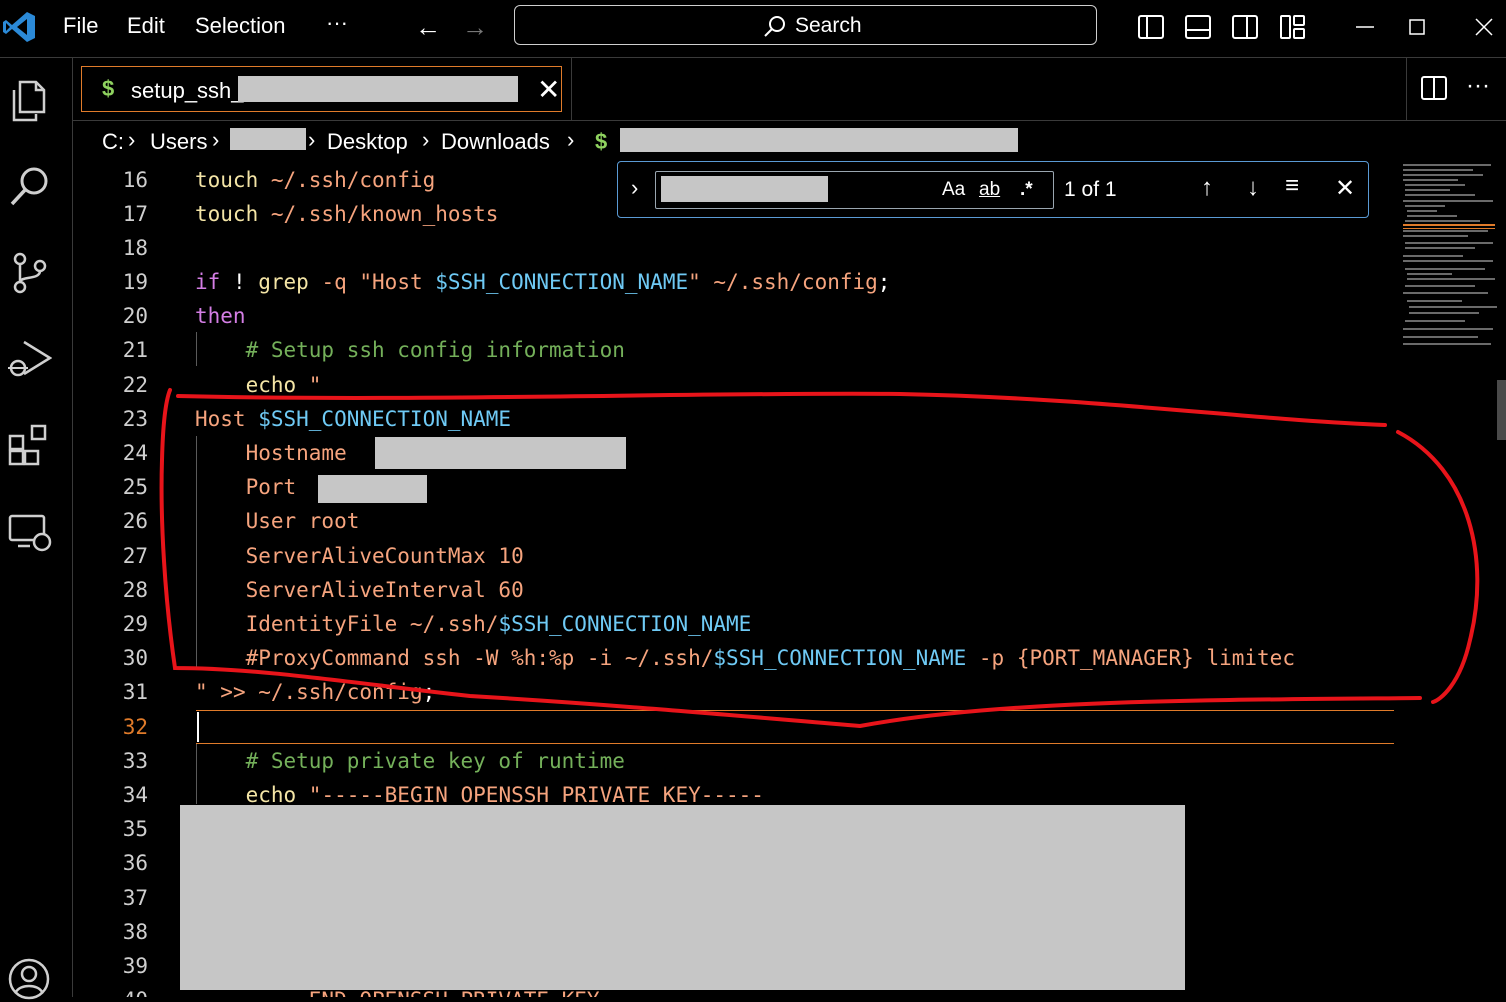 This screenshot has height=1002, width=1506. What do you see at coordinates (135, 385) in the screenshot?
I see `line-number: 22` at bounding box center [135, 385].